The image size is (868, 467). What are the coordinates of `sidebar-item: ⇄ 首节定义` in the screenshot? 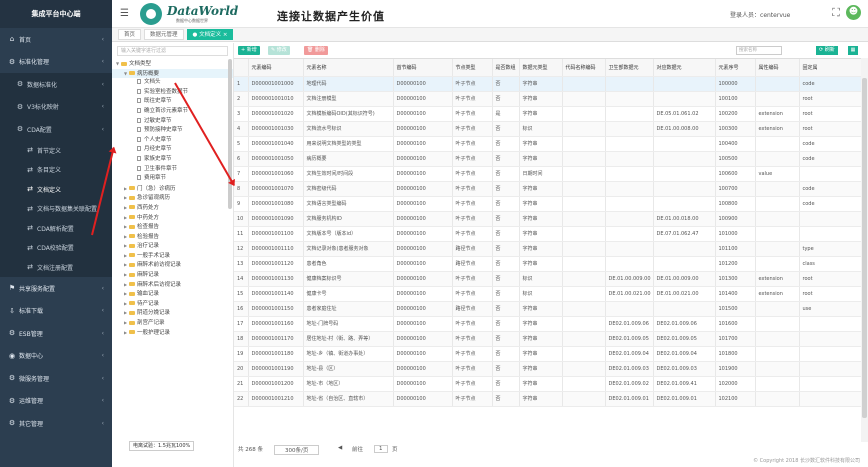 It's located at (56, 150).